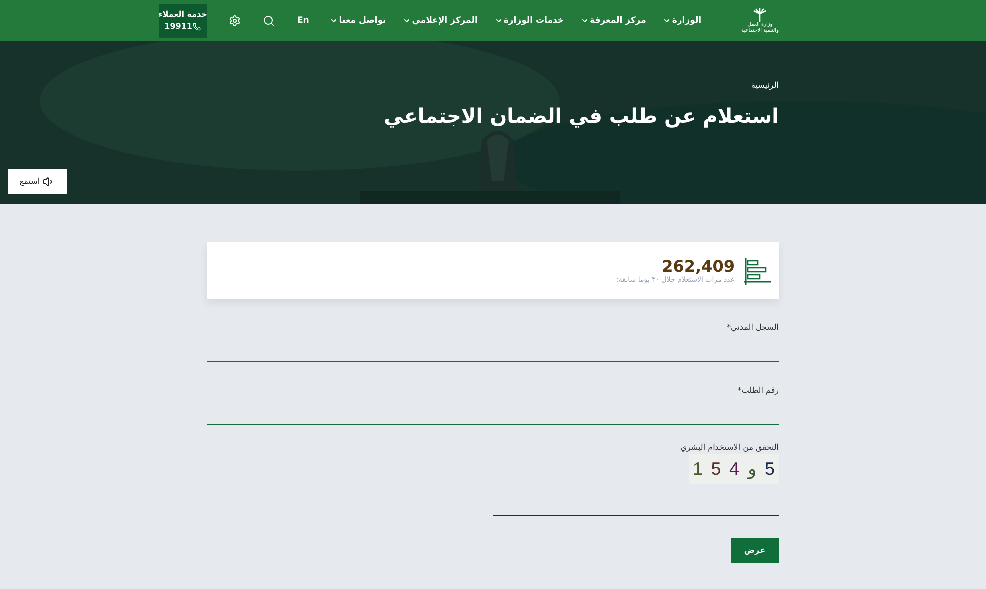 The width and height of the screenshot is (986, 589). I want to click on page-title: استعلام عن طلب في الضمان الاجتماعي, so click(581, 116).